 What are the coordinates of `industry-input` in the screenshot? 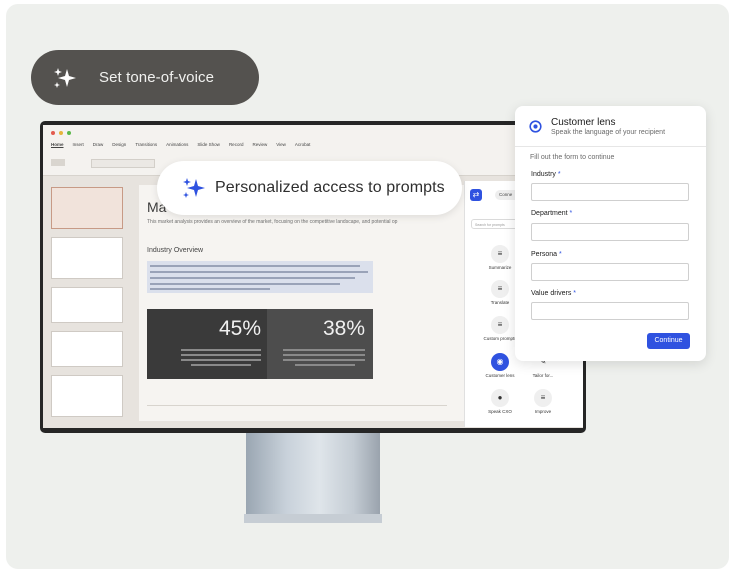 It's located at (610, 192).